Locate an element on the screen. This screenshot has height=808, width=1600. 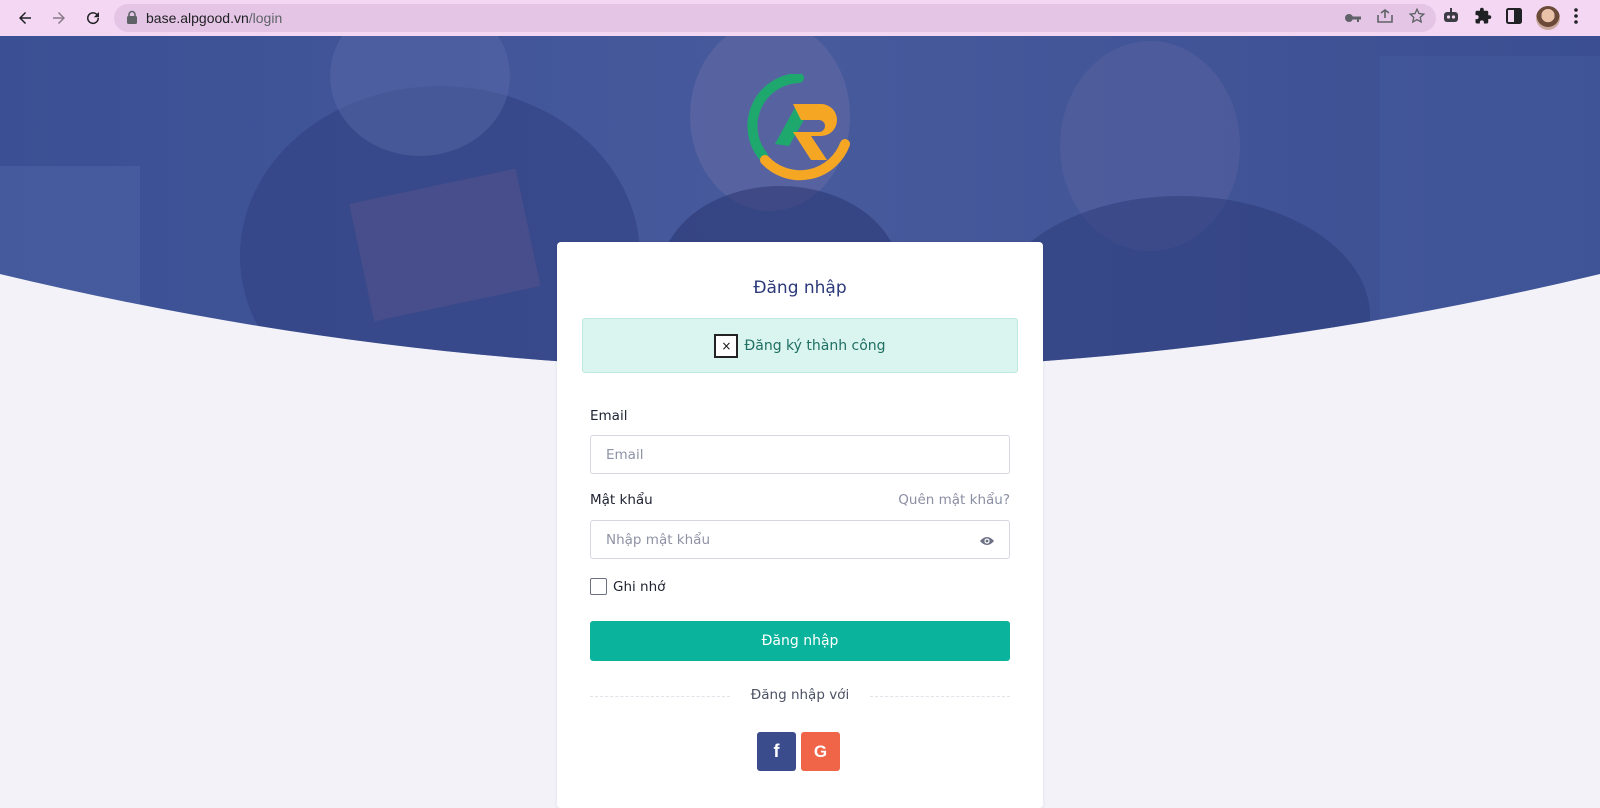
lock-icon is located at coordinates (132, 18).